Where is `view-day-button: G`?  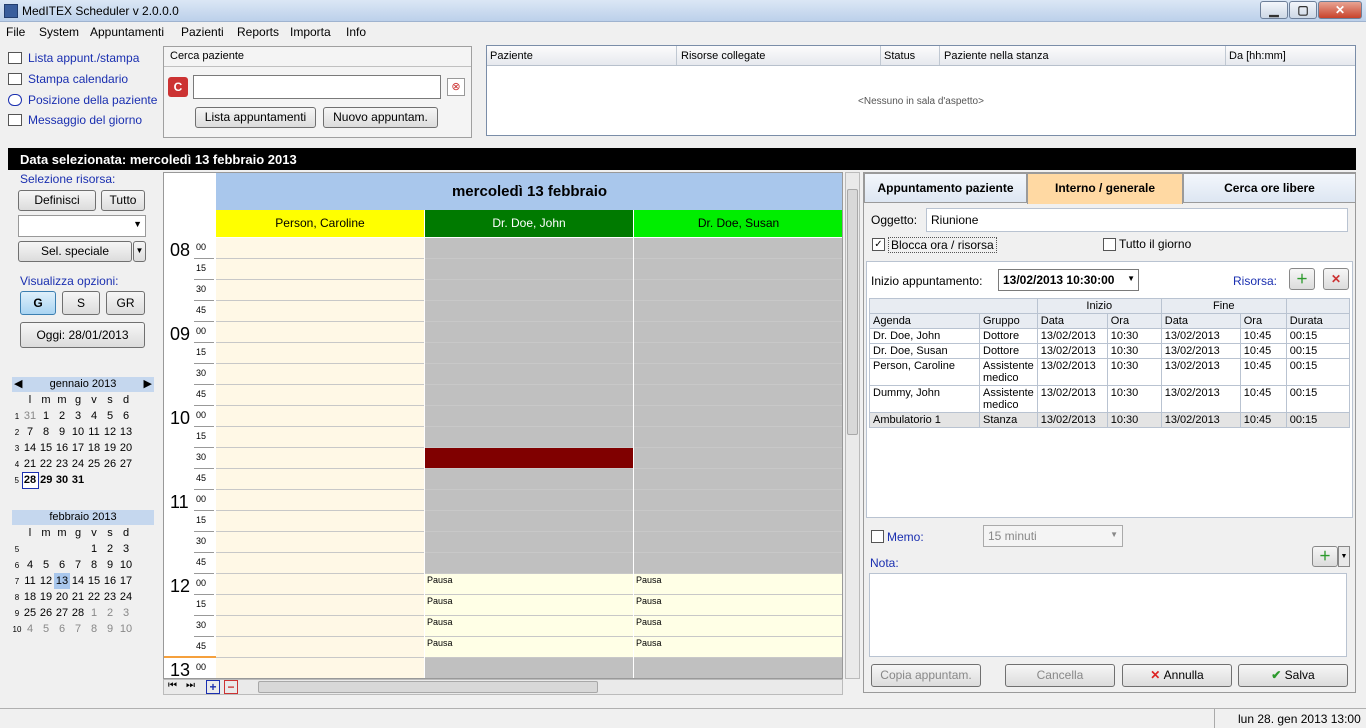 view-day-button: G is located at coordinates (38, 303).